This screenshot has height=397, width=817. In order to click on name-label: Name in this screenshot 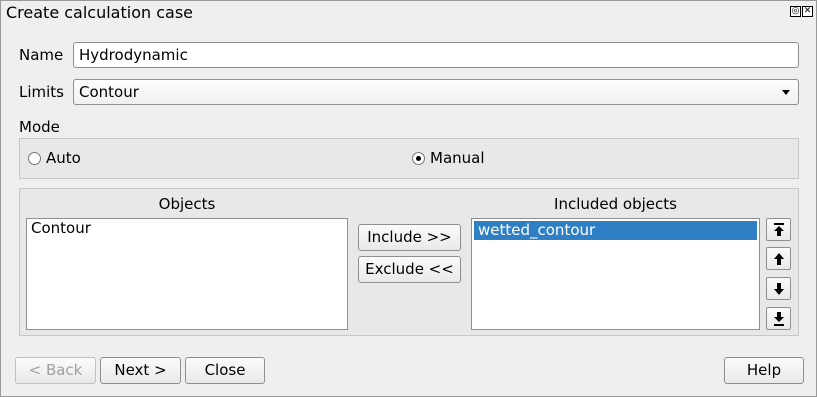, I will do `click(41, 55)`.